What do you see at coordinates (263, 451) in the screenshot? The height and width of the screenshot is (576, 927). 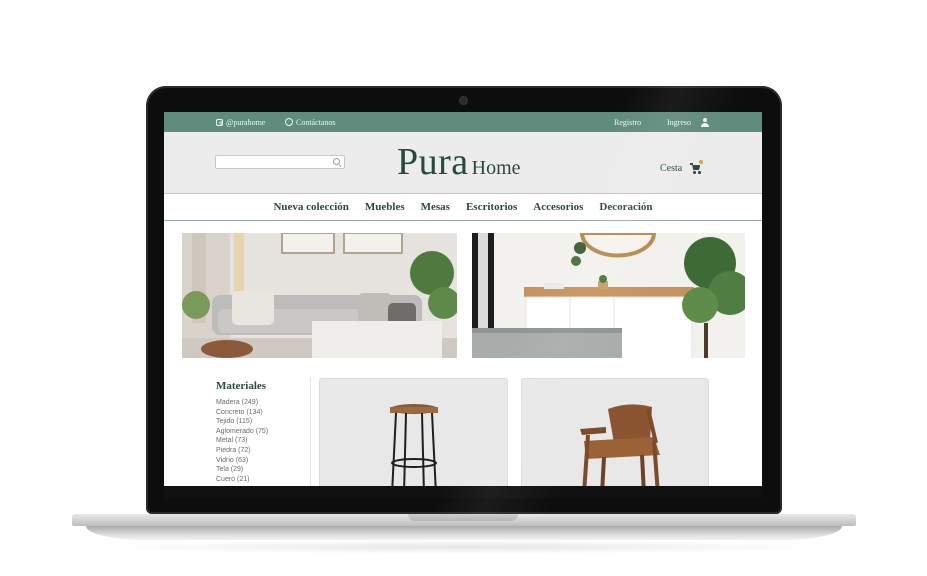 I see `material-item: Piedra (72)` at bounding box center [263, 451].